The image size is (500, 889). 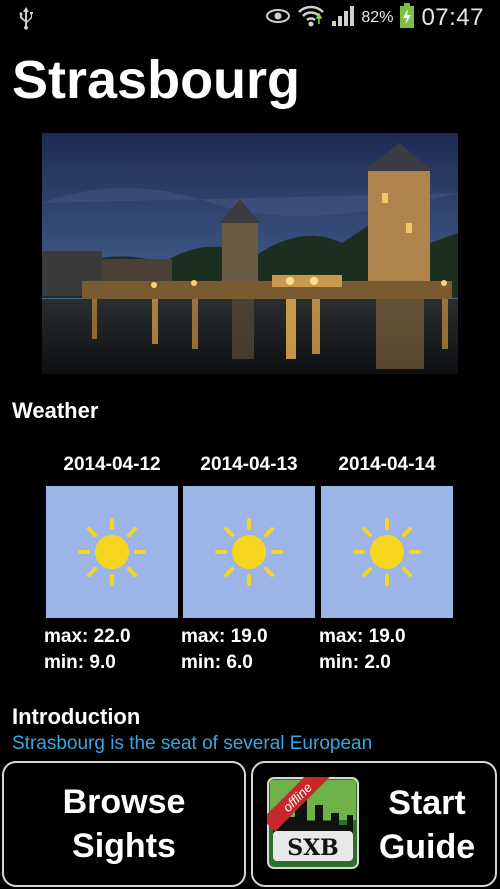 I want to click on browse-sights-label: Browse Sights, so click(x=124, y=824).